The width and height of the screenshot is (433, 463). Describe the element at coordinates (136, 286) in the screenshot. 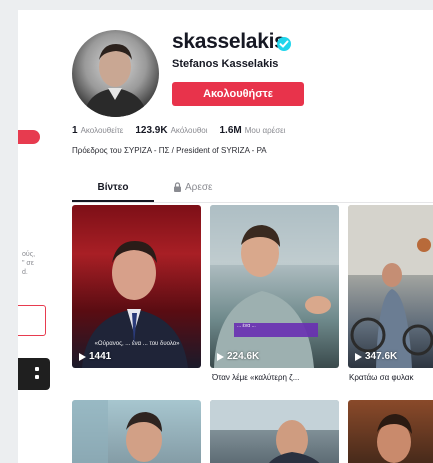

I see `video-thumbnail-1: «Ούρανος, ... ένα ... του δυολο» 1441` at that location.